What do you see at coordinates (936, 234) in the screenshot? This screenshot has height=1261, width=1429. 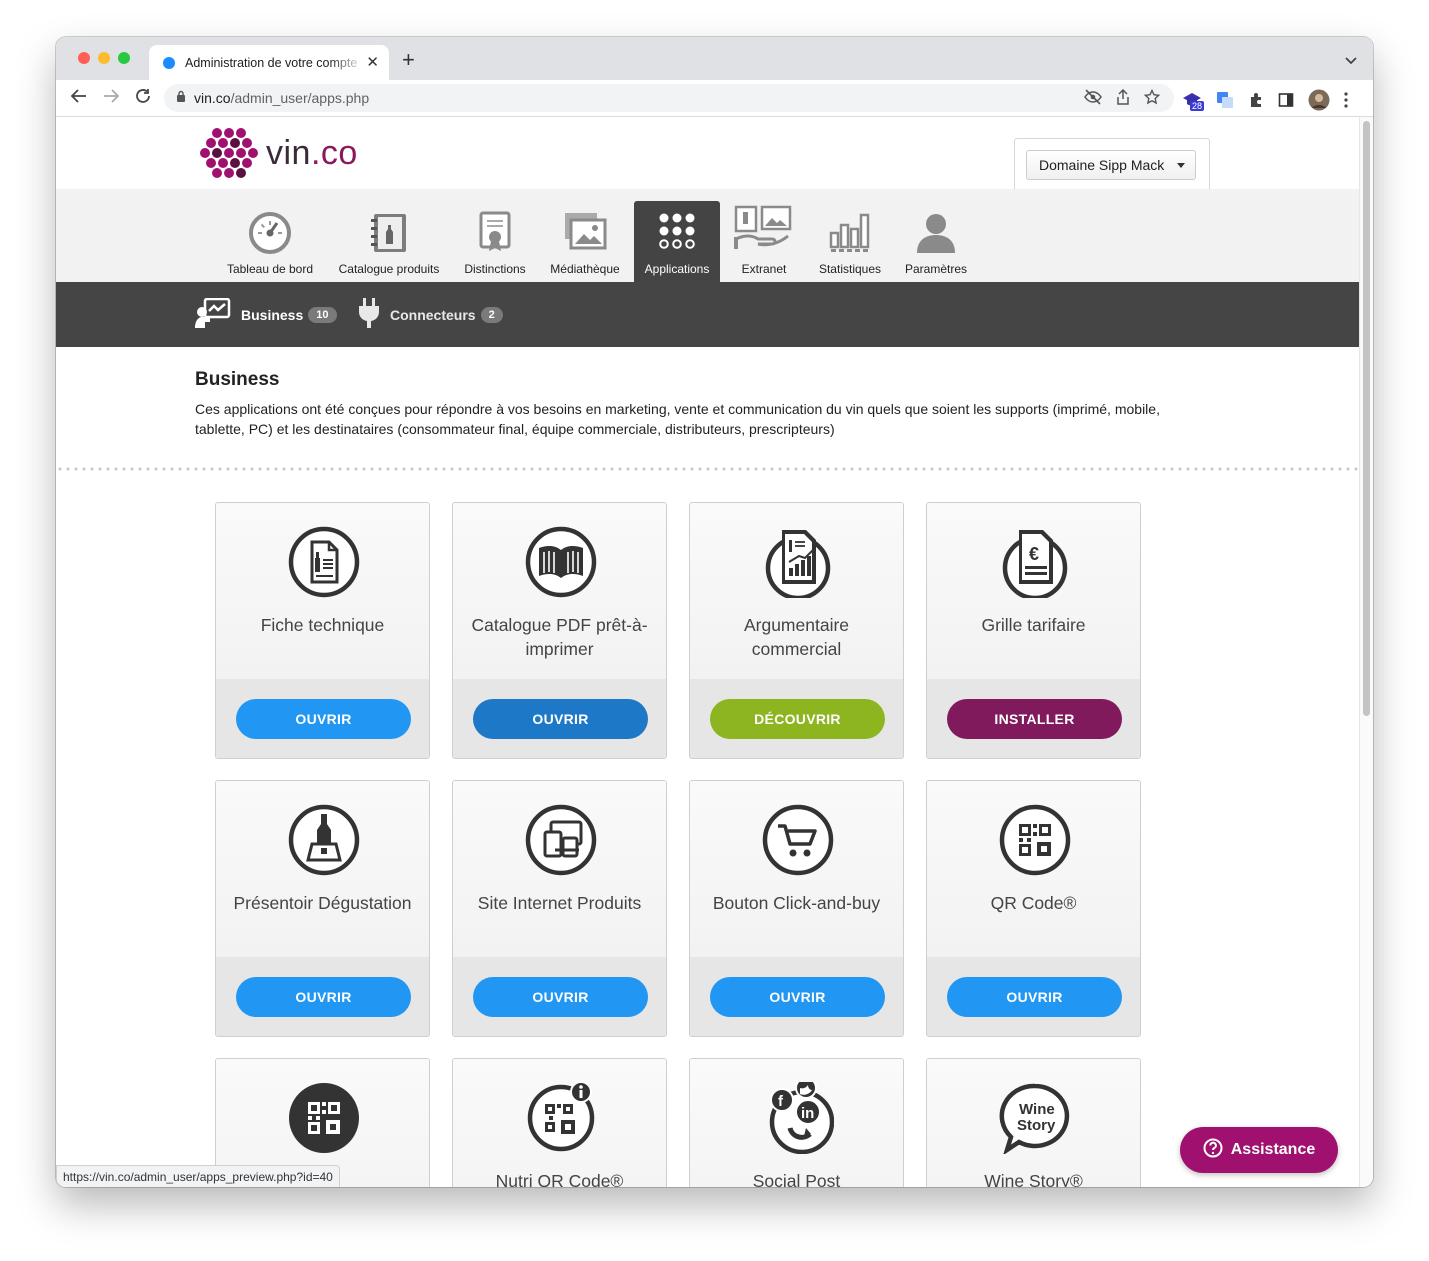 I see `user-settings-icon` at bounding box center [936, 234].